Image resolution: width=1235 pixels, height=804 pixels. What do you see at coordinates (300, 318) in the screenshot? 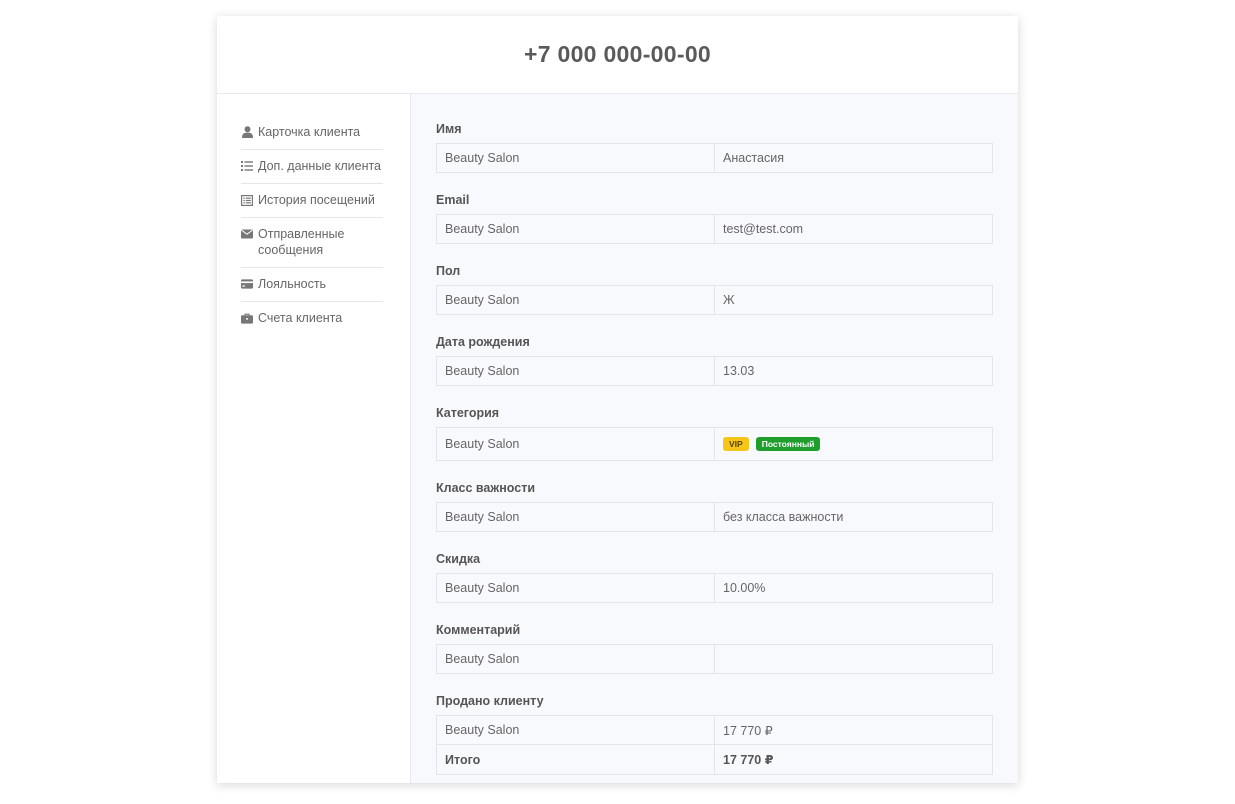
I see `sidebar-item-label: Счета клиента` at bounding box center [300, 318].